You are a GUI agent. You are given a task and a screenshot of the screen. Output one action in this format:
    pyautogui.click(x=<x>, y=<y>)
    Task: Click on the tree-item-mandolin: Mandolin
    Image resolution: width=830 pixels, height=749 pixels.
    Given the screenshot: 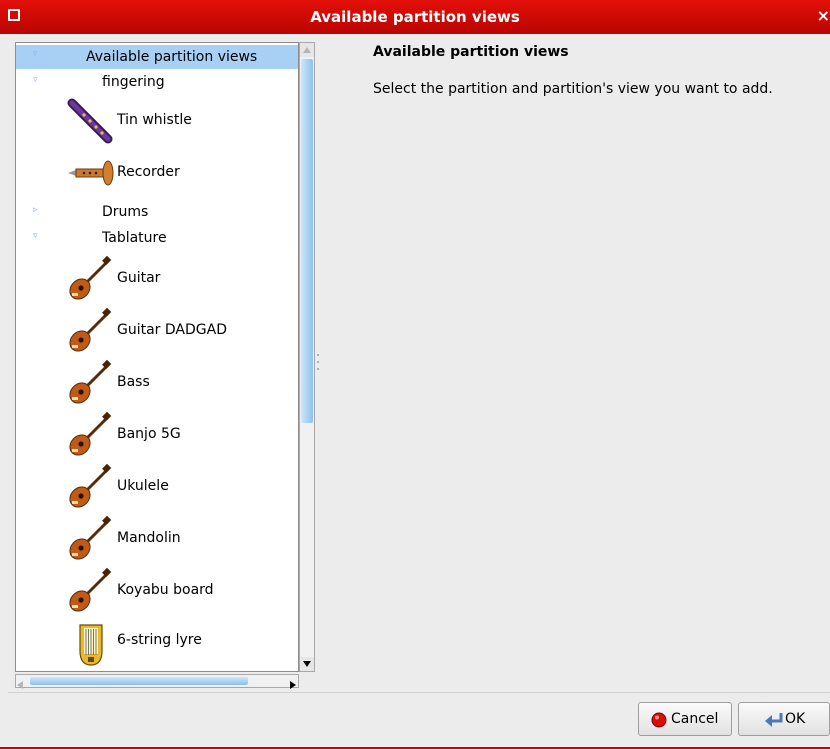 What is the action you would take?
    pyautogui.click(x=157, y=540)
    